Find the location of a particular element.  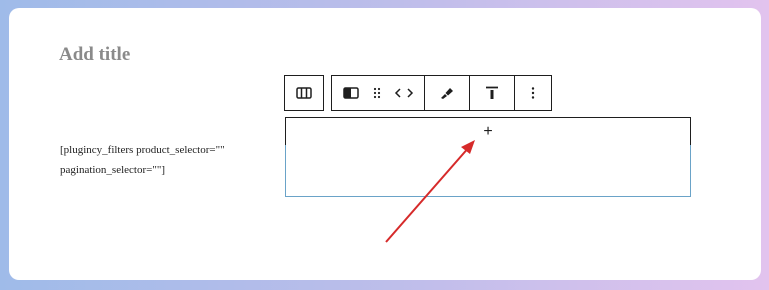

brush-icon is located at coordinates (447, 93).